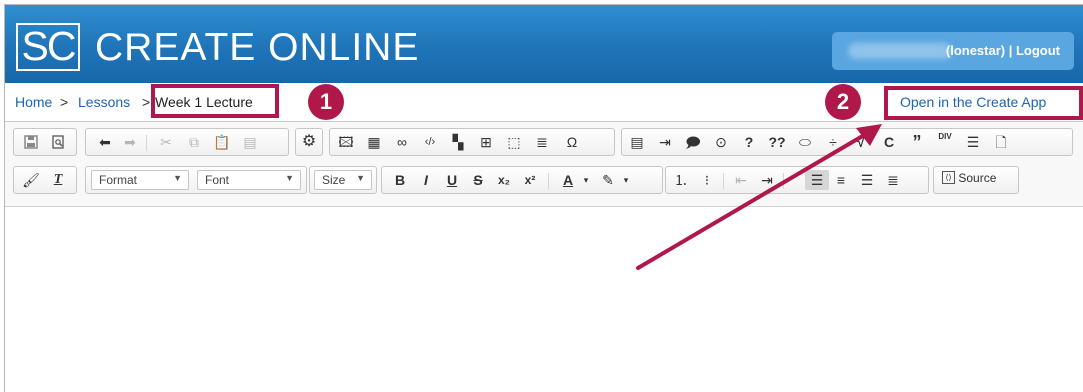  I want to click on toolbar-group-document, so click(45, 142).